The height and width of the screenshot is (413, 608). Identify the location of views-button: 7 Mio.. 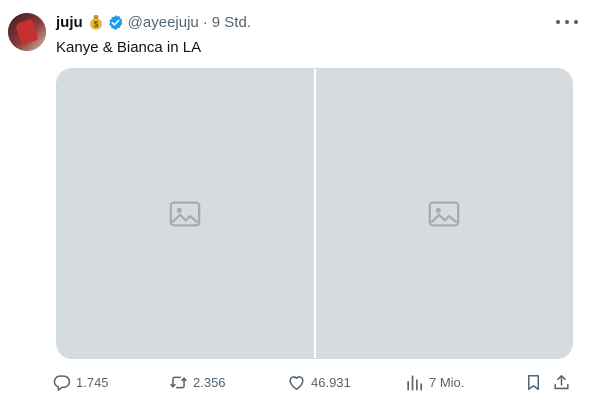
(434, 382).